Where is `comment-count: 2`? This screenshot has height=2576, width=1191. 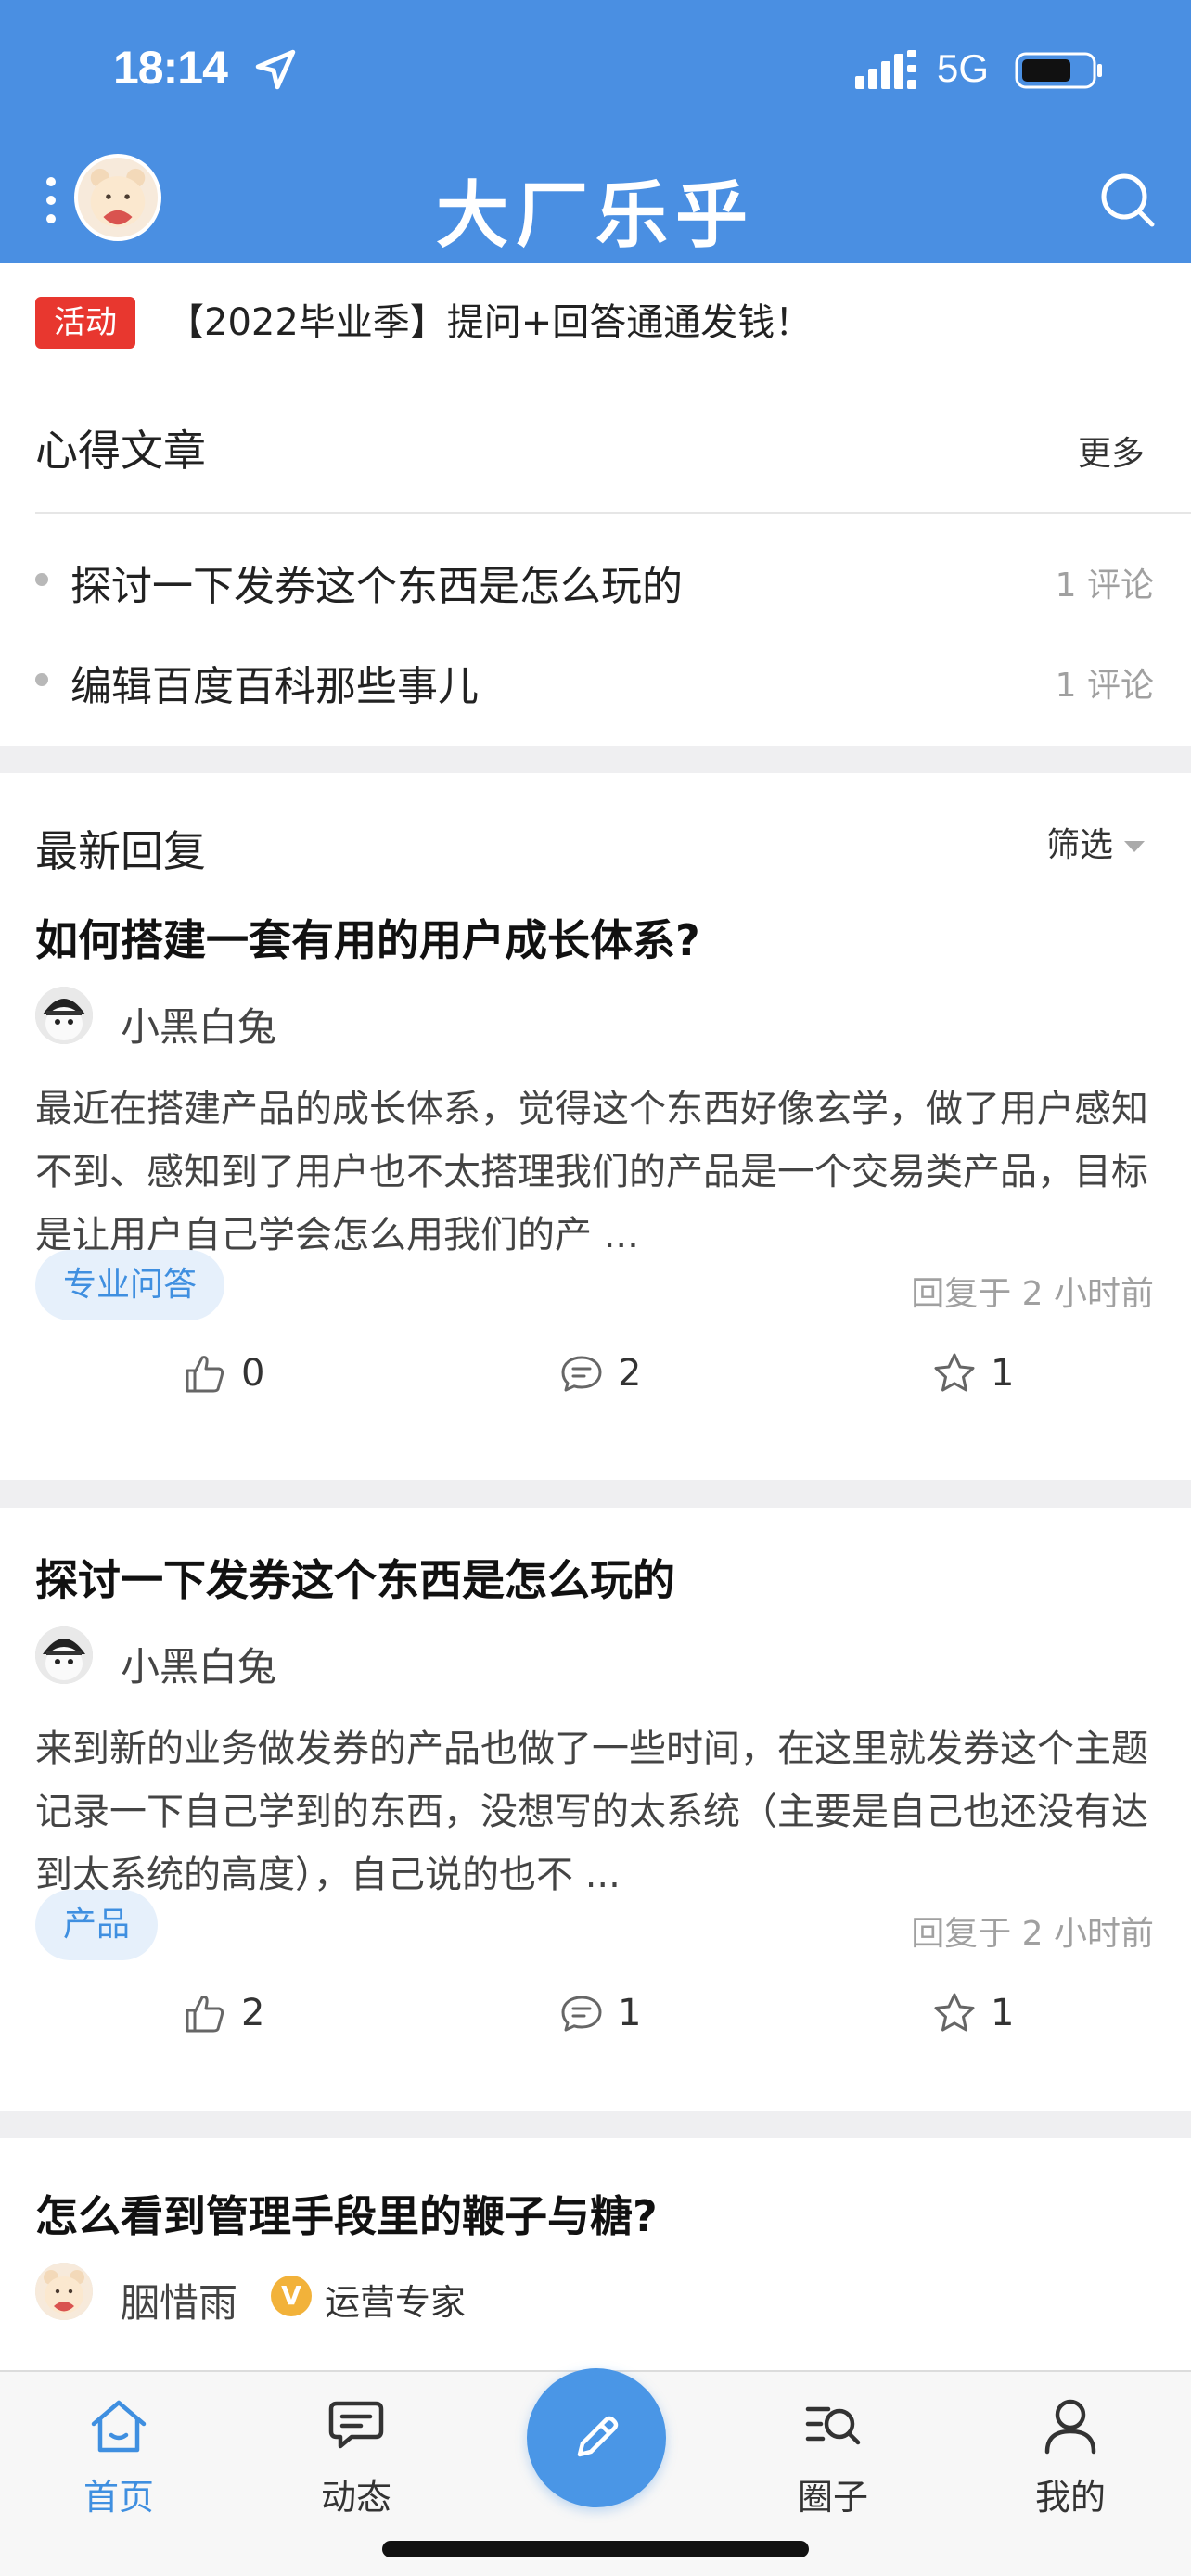 comment-count: 2 is located at coordinates (630, 1373).